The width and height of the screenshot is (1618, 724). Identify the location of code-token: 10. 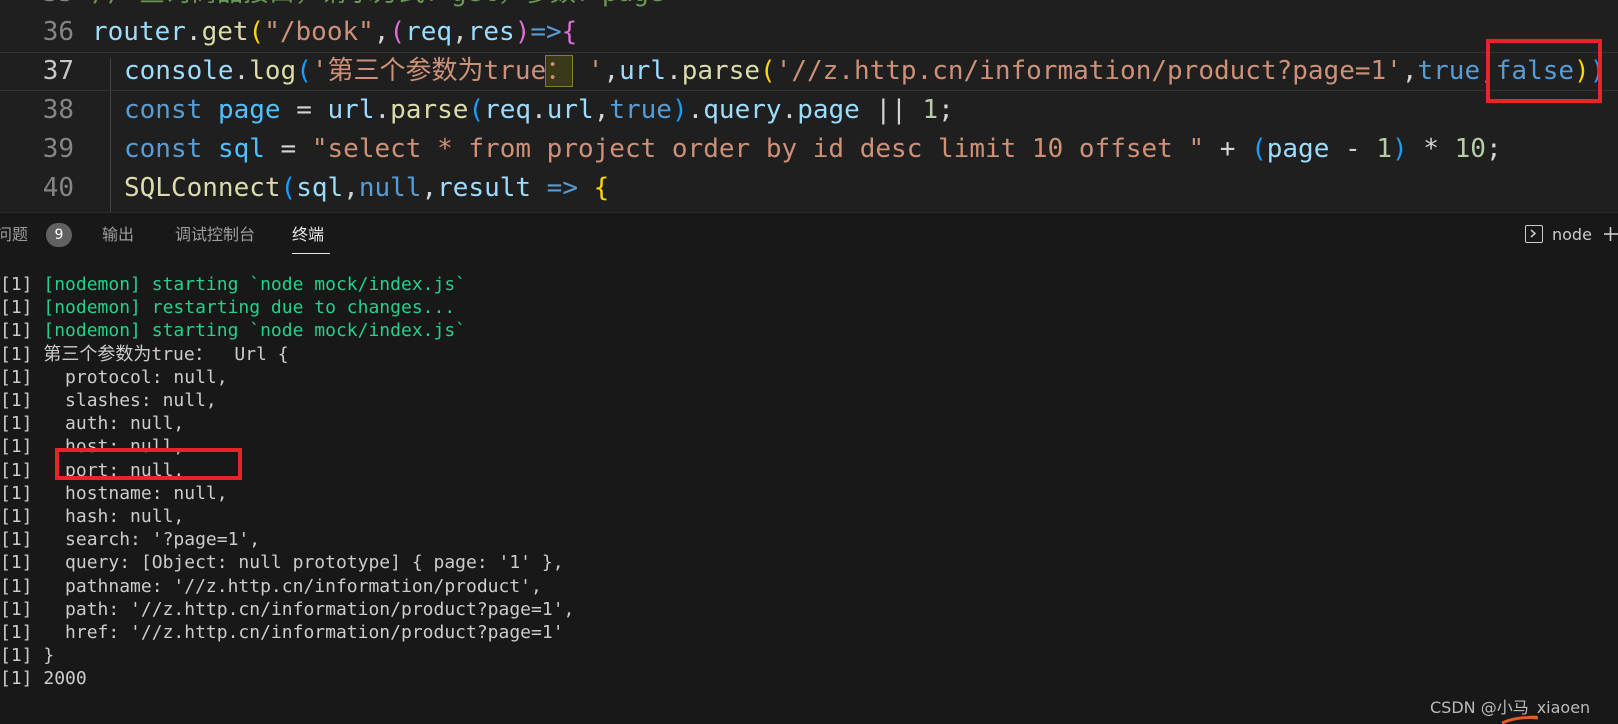
(1470, 149).